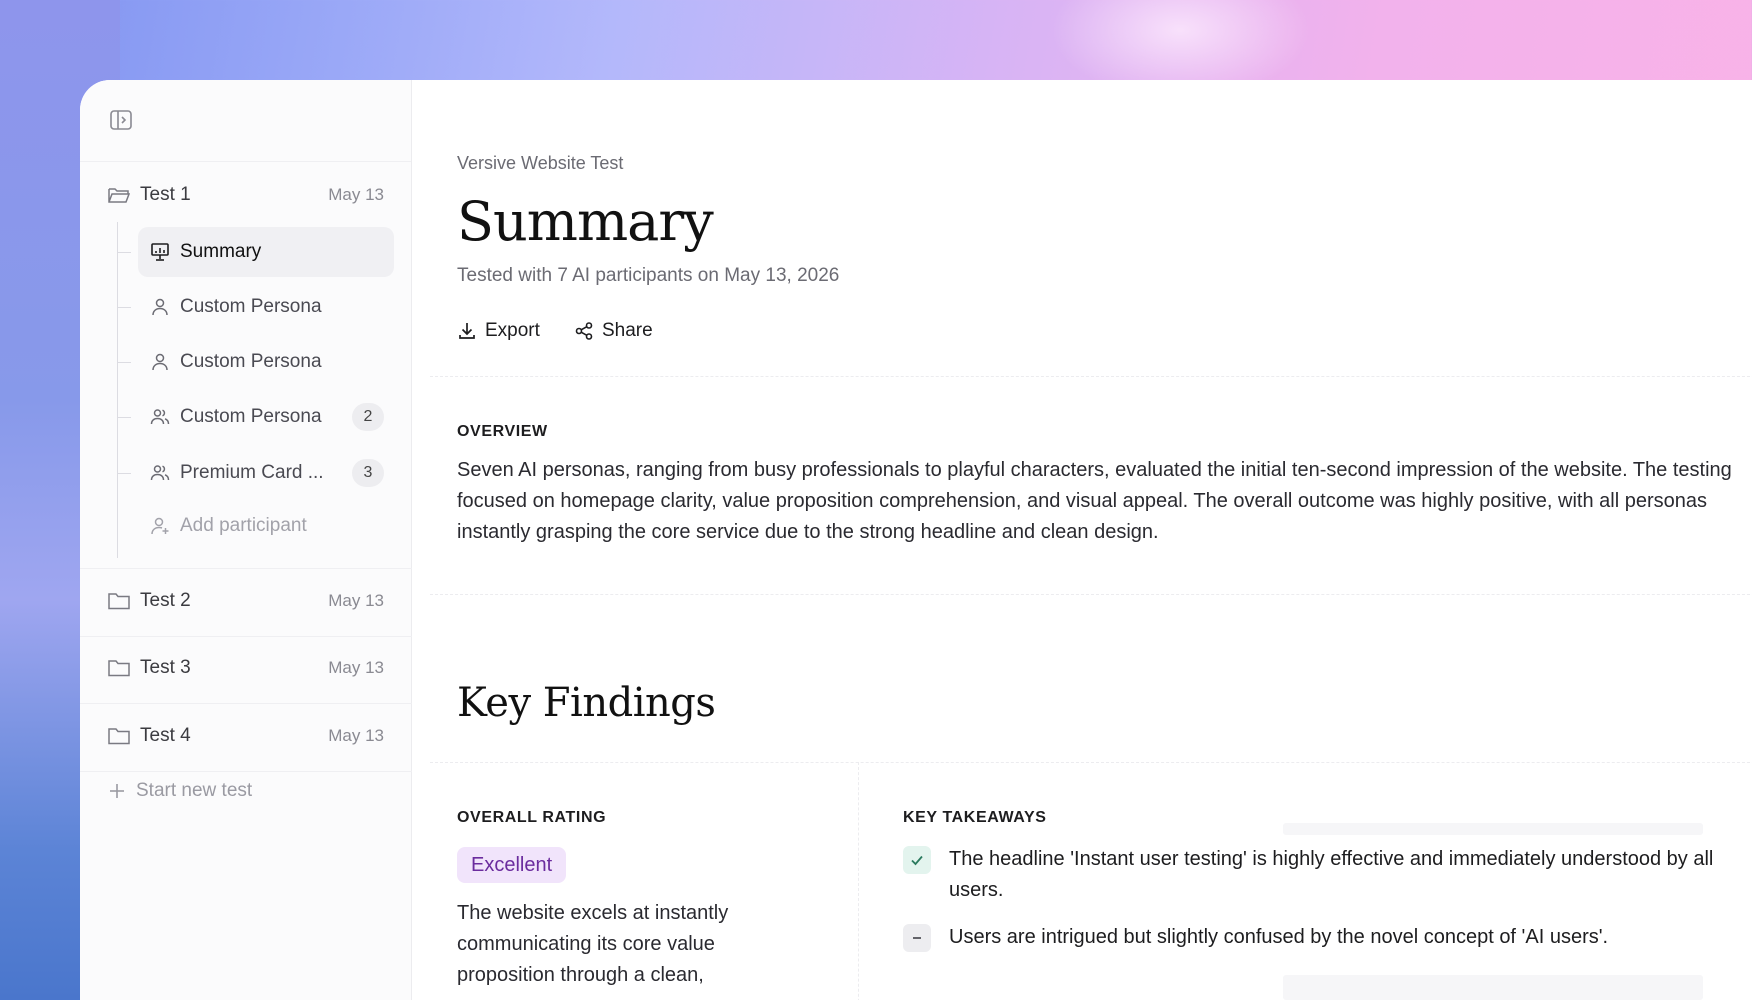 The width and height of the screenshot is (1752, 1000). I want to click on minus-icon, so click(917, 938).